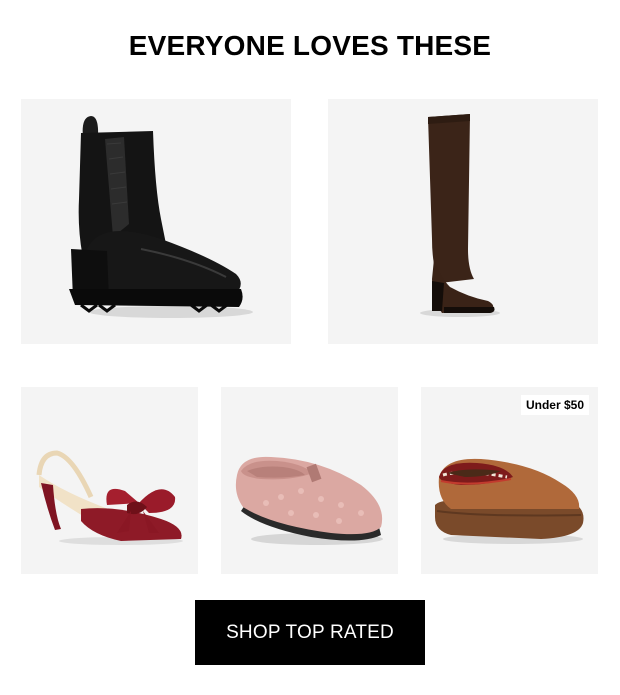  Describe the element at coordinates (554, 405) in the screenshot. I see `price-badge: Under $50` at that location.